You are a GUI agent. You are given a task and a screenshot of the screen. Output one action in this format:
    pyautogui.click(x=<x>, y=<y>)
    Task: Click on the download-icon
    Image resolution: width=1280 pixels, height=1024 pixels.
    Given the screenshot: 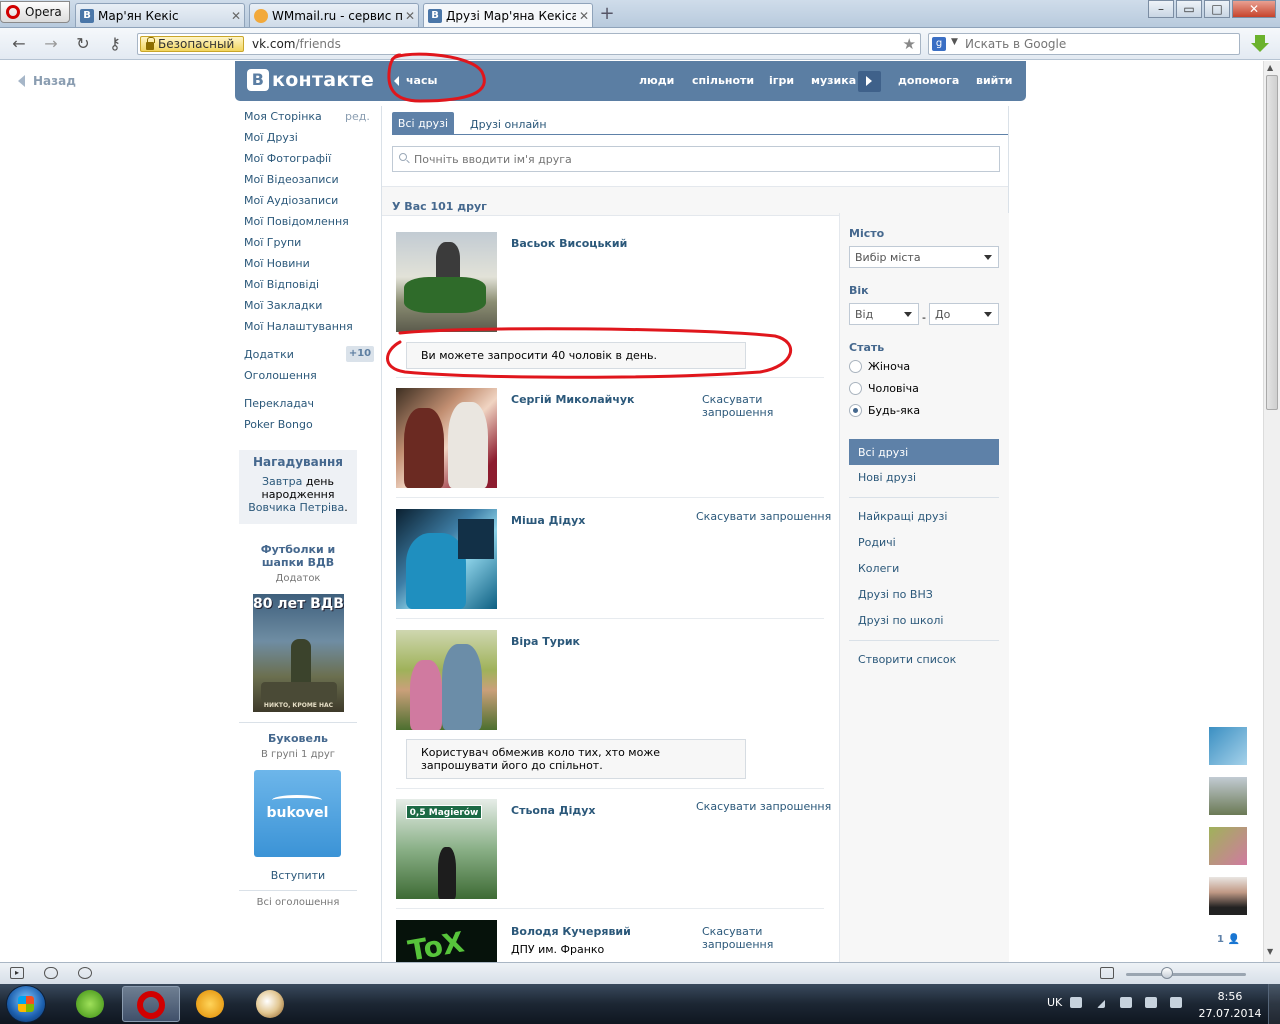 What is the action you would take?
    pyautogui.click(x=1260, y=44)
    